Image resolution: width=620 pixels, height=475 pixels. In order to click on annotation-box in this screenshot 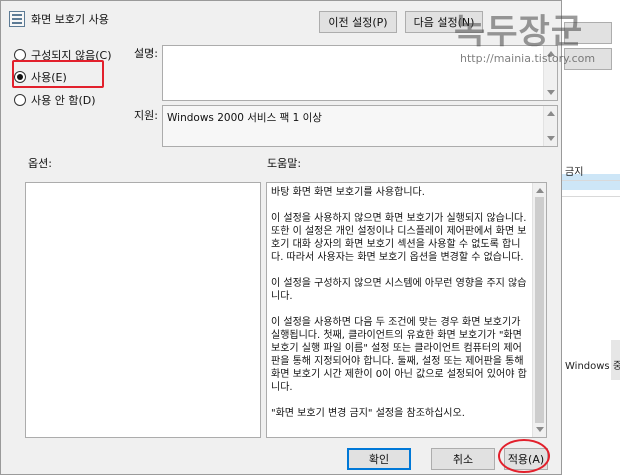, I will do `click(58, 74)`.